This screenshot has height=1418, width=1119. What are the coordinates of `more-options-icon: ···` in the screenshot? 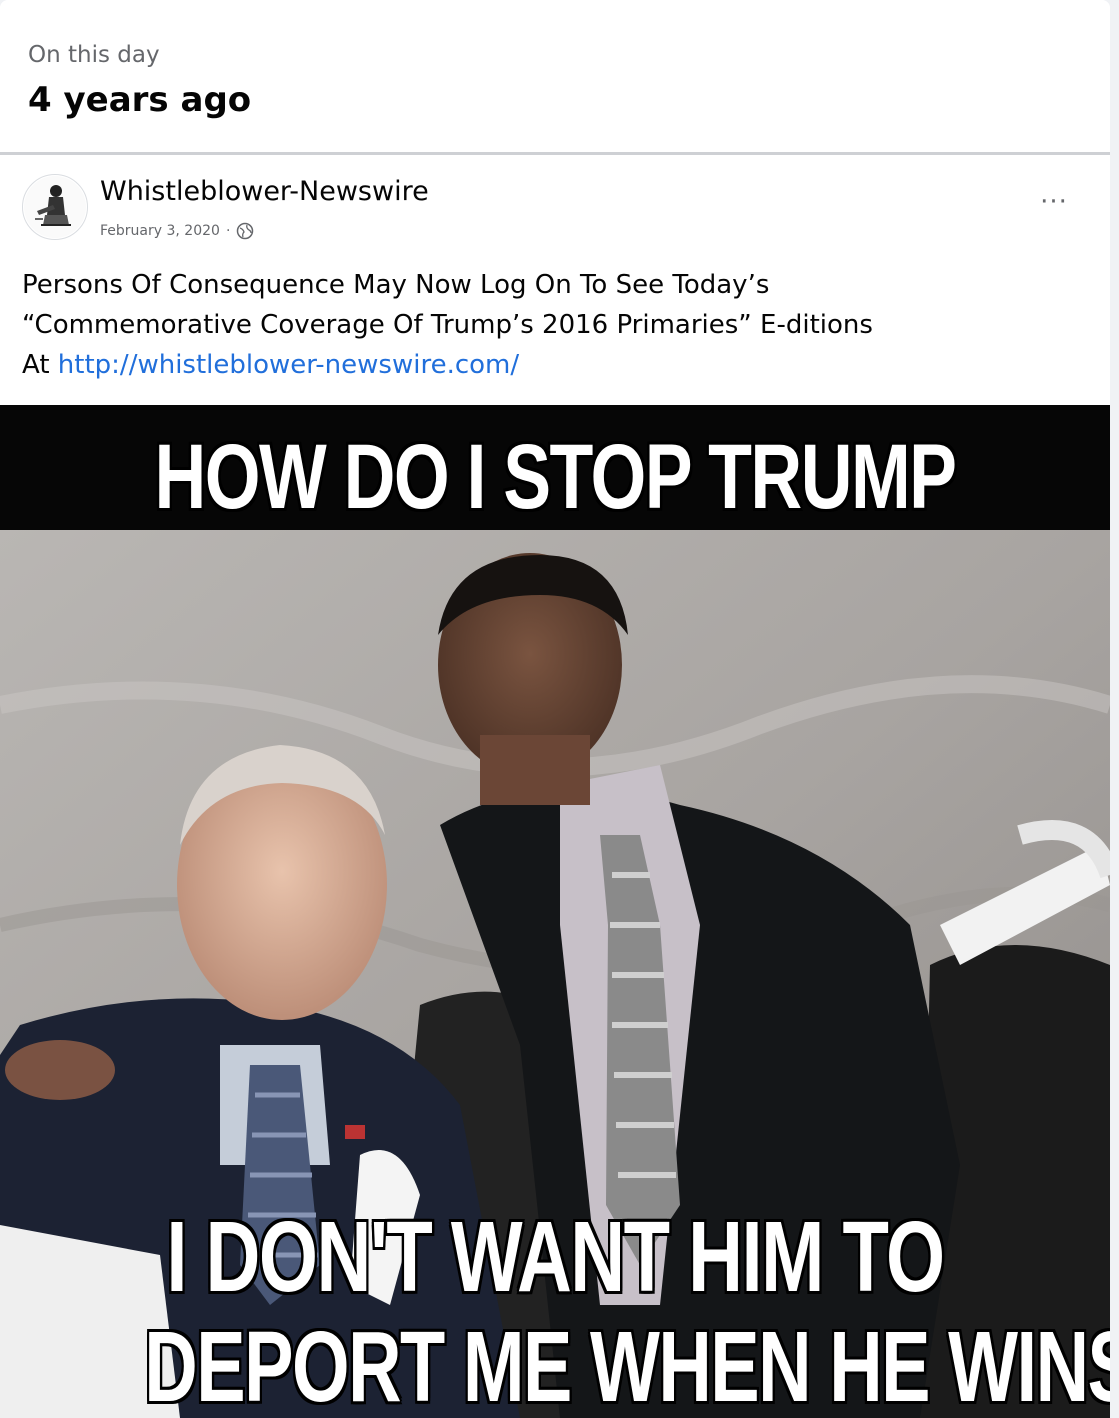 It's located at (1054, 202).